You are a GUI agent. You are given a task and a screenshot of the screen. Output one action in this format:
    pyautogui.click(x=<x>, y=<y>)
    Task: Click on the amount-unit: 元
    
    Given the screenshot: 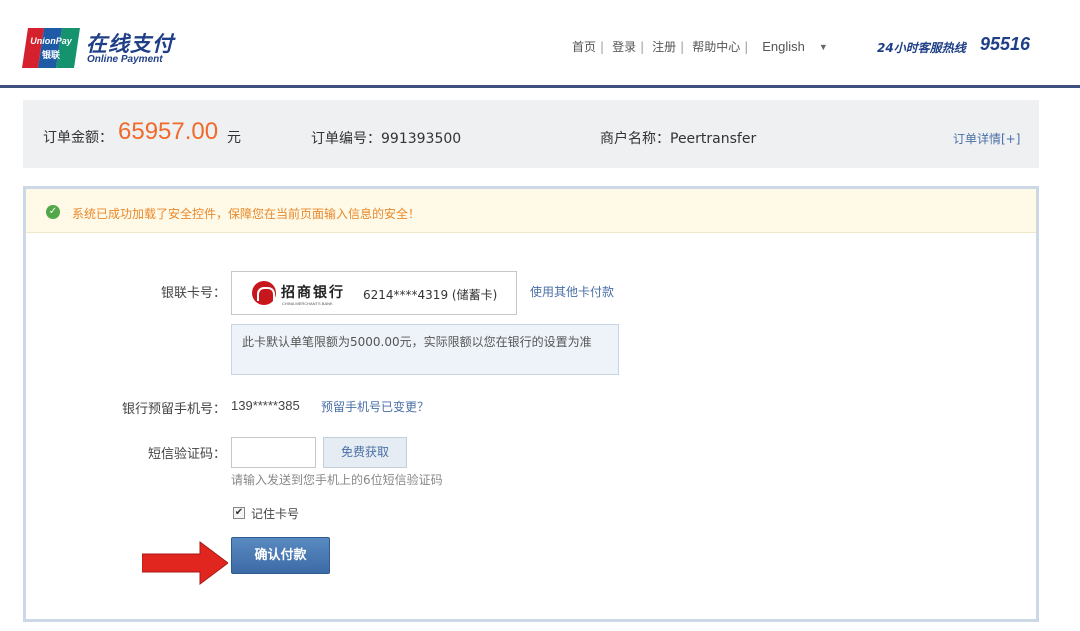 What is the action you would take?
    pyautogui.click(x=234, y=138)
    